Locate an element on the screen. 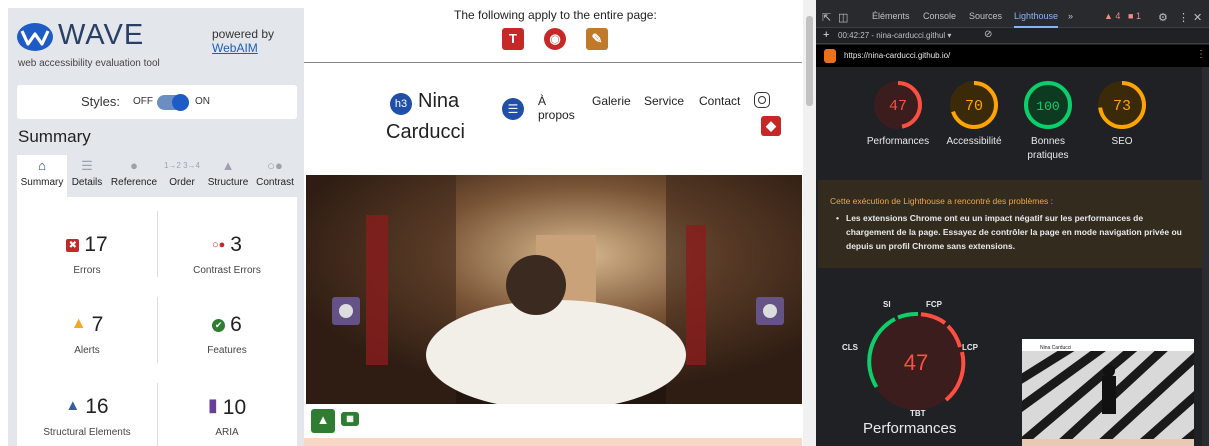  instagram-icon is located at coordinates (762, 100).